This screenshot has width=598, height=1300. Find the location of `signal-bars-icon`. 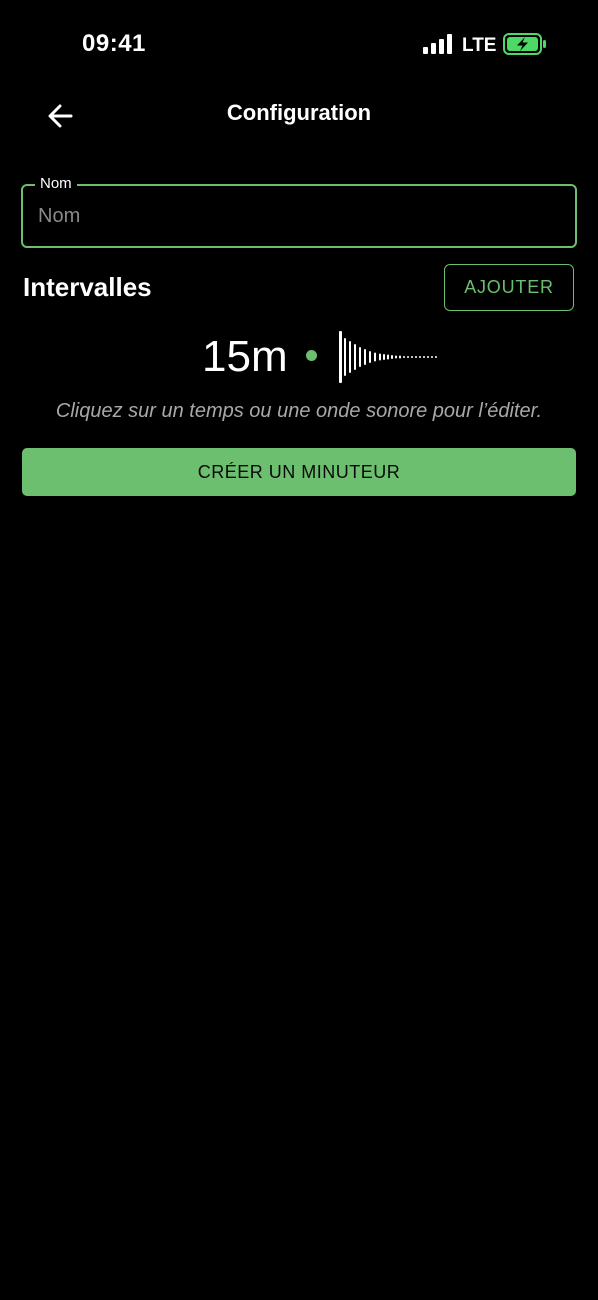

signal-bars-icon is located at coordinates (437, 44).